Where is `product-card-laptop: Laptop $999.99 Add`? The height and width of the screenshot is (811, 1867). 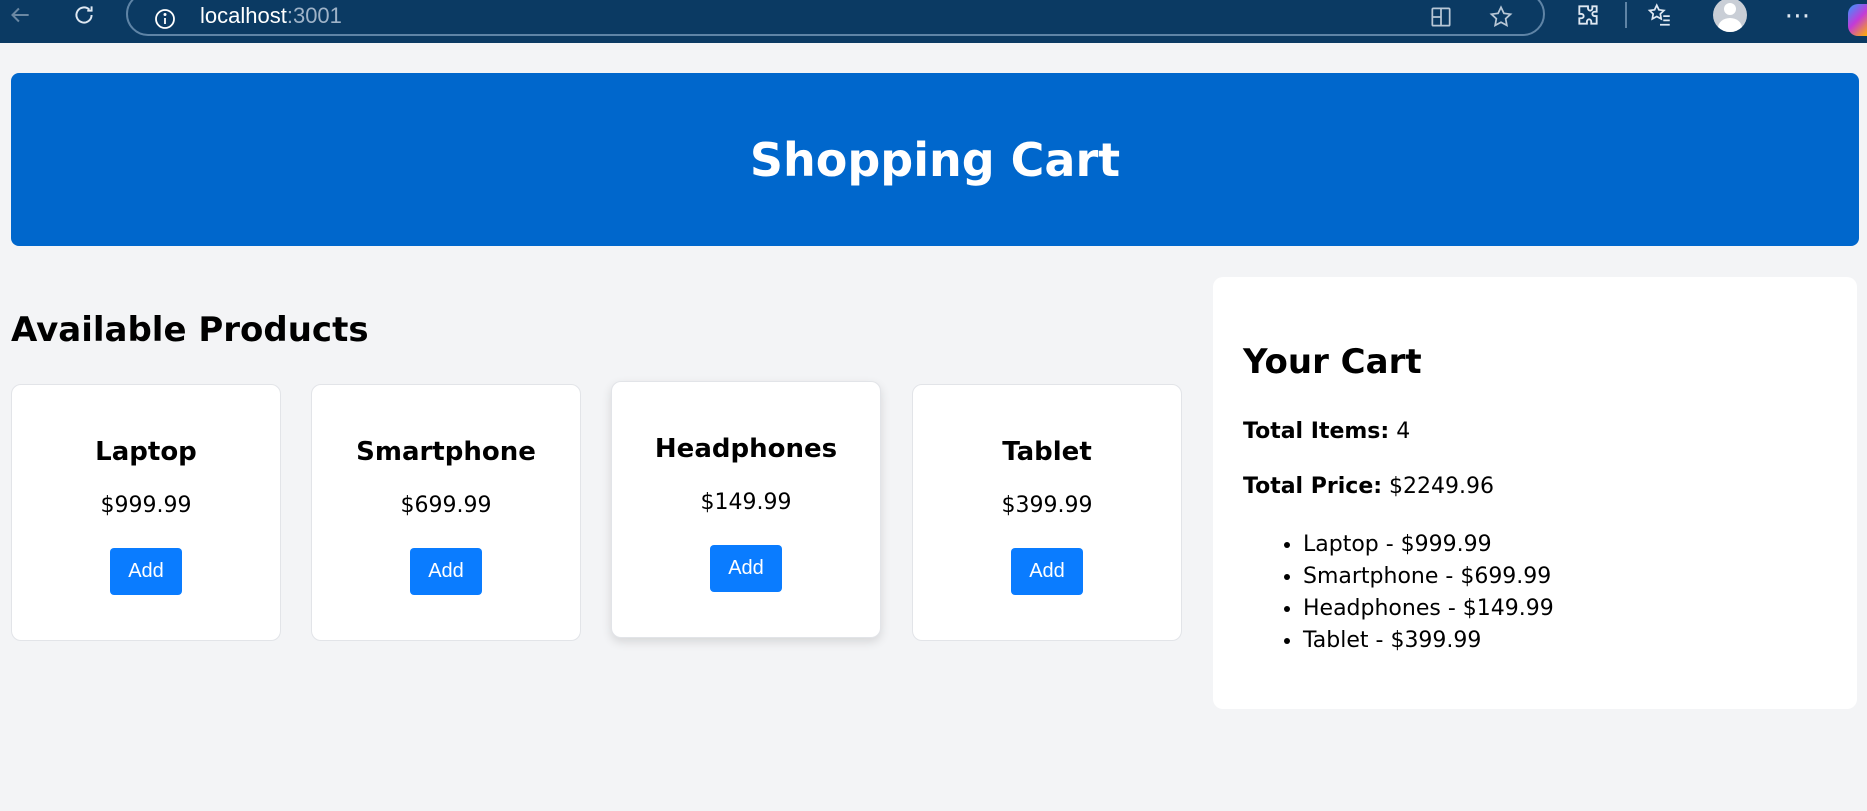 product-card-laptop: Laptop $999.99 Add is located at coordinates (146, 512).